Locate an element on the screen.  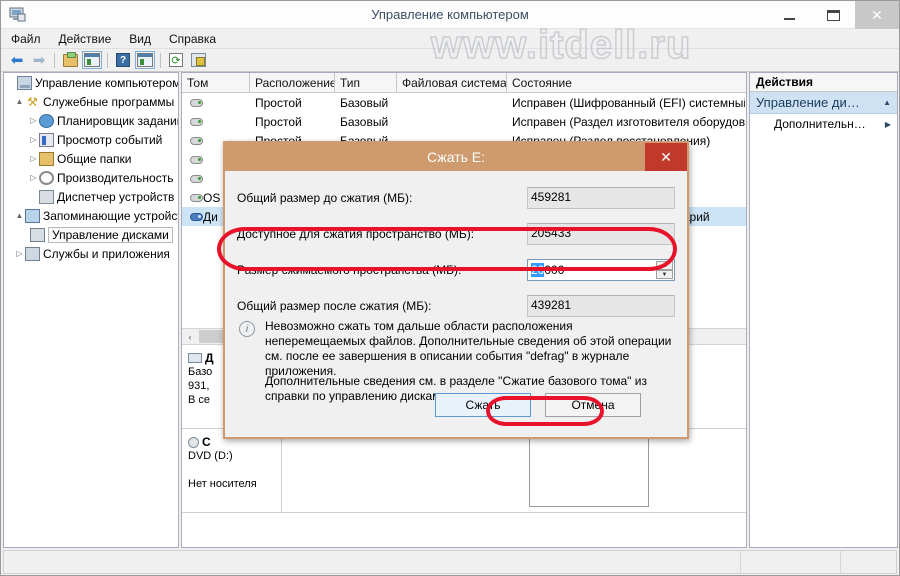
info-icon: i is located at coordinates (247, 329).